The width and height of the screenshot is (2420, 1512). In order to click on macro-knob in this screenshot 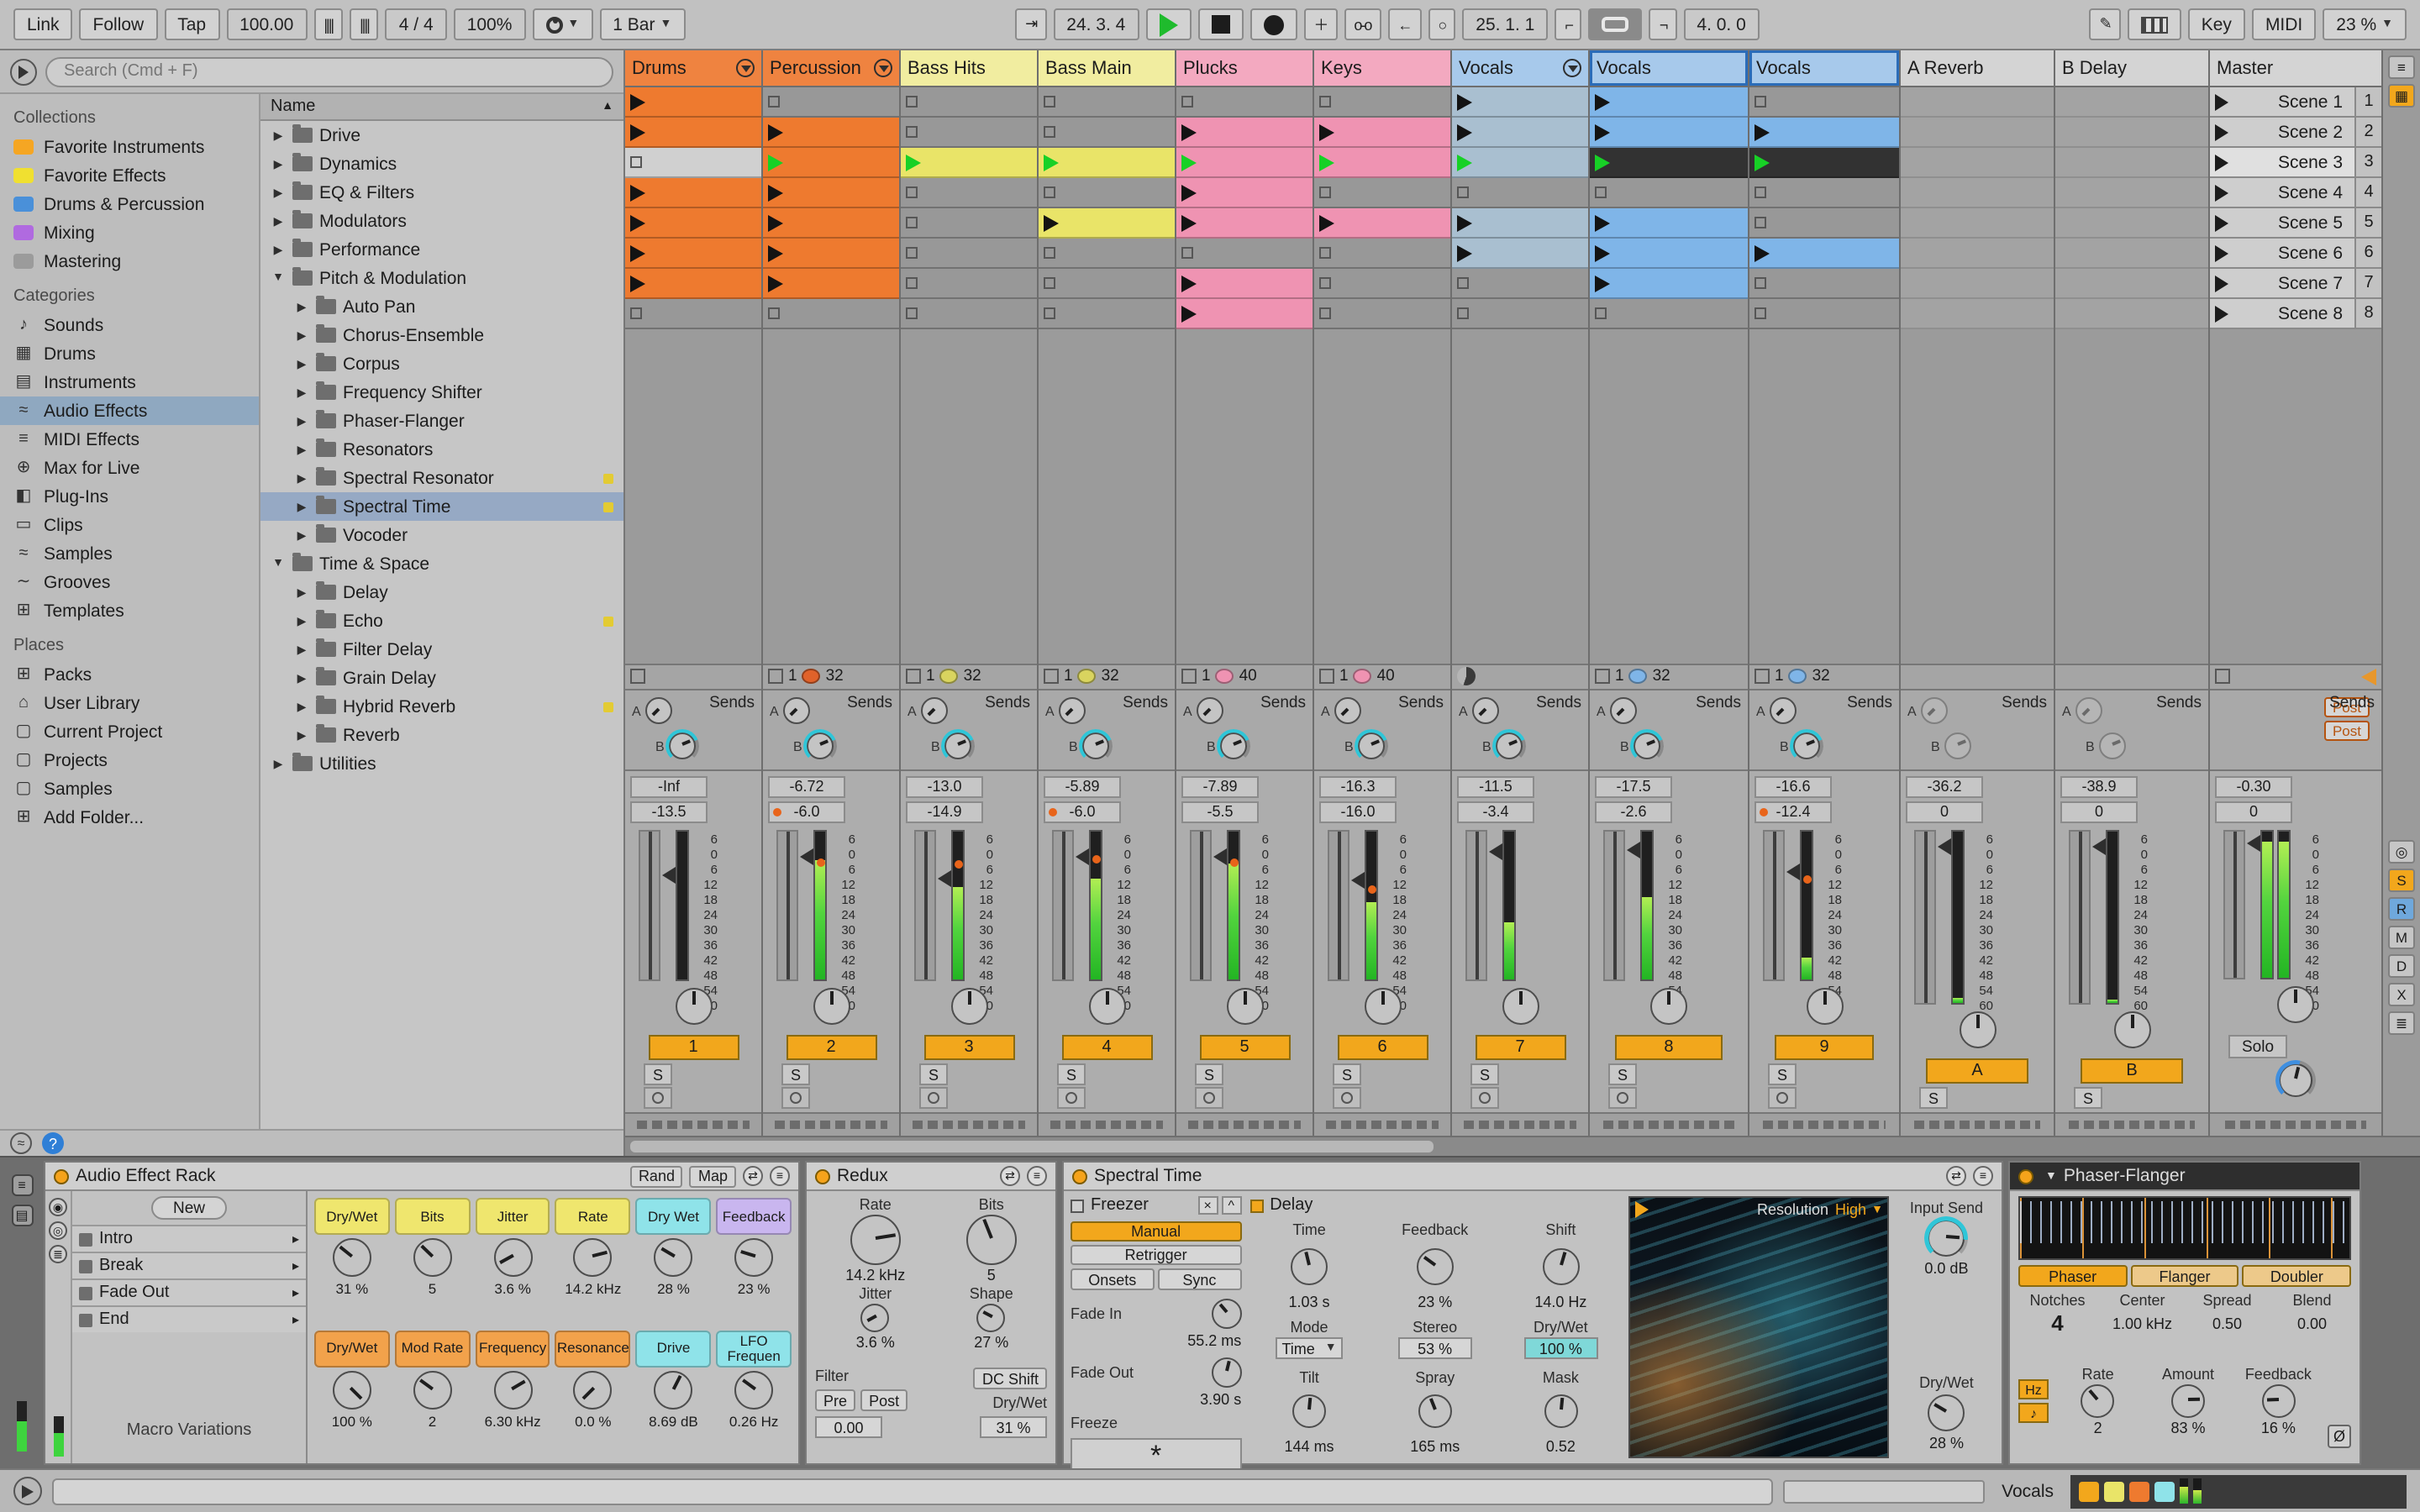, I will do `click(513, 1389)`.